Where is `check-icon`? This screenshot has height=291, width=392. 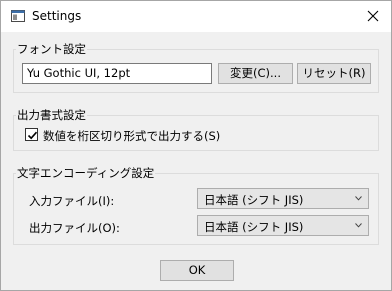 check-icon is located at coordinates (32, 135).